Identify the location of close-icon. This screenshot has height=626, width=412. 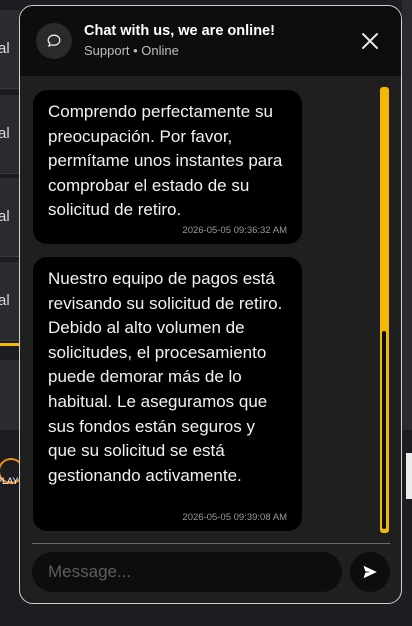
(370, 41).